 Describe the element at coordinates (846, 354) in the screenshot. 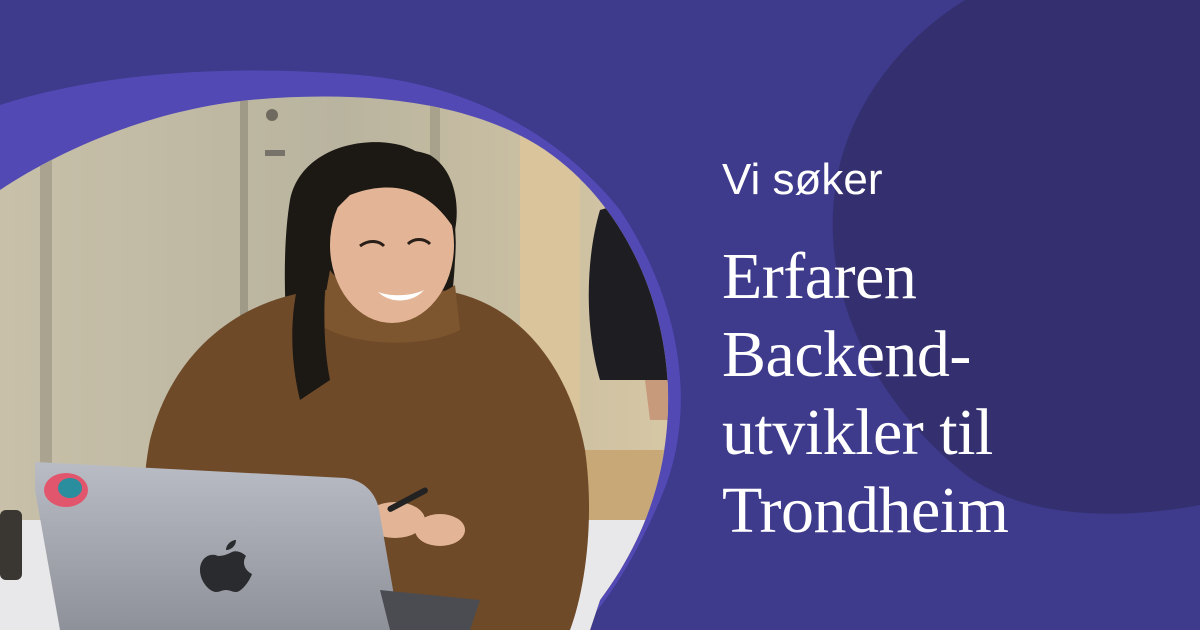

I see `job-title-line-2: Backend-` at that location.